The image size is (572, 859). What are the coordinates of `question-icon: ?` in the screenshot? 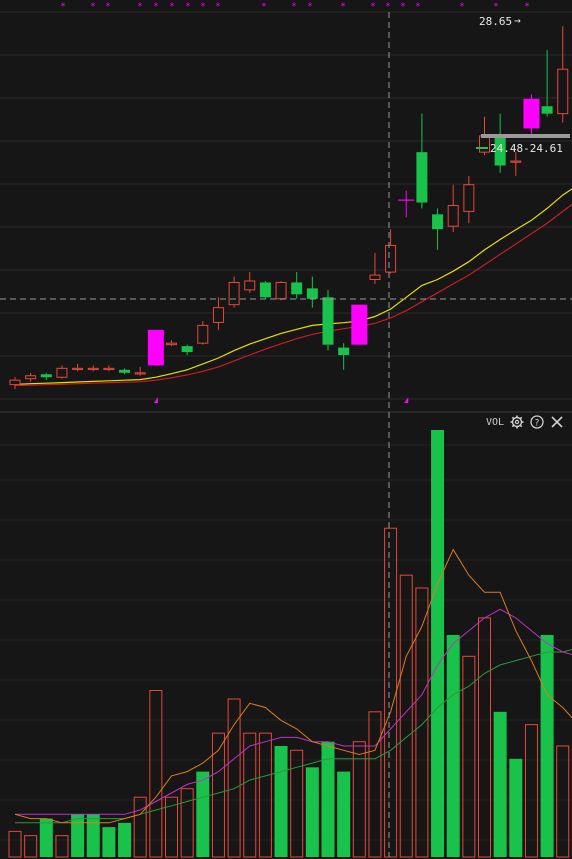 It's located at (537, 422).